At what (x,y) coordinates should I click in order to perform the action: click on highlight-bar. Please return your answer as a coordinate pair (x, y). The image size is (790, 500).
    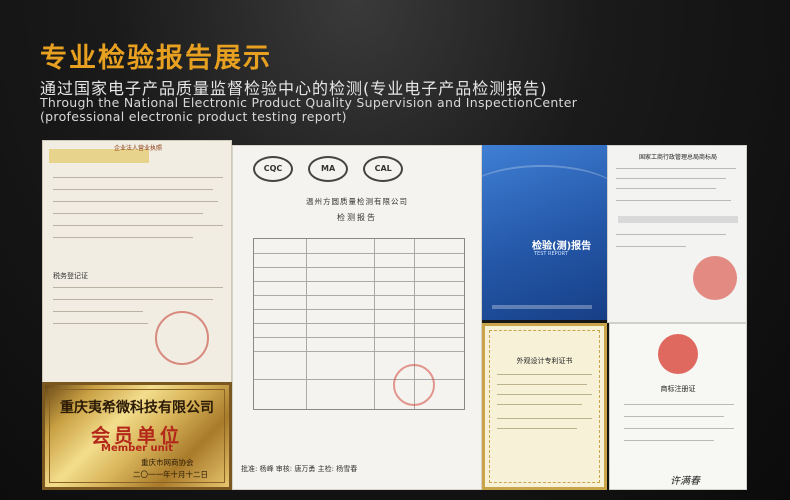
    Looking at the image, I should click on (678, 219).